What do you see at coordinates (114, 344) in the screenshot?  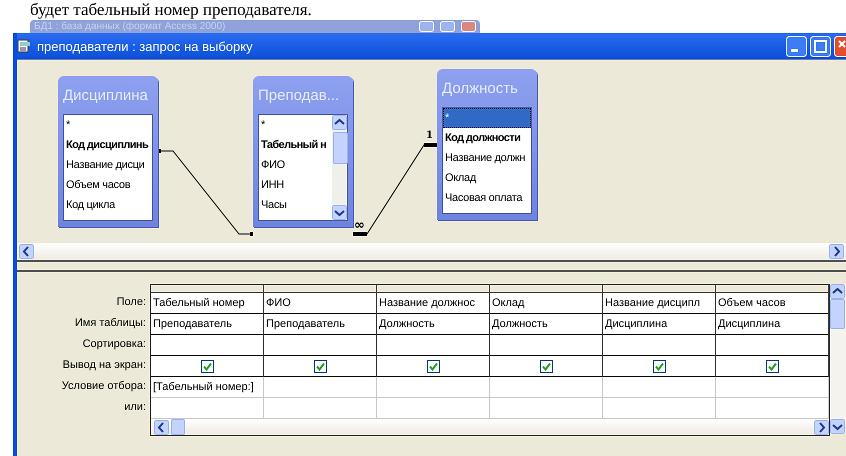 I see `row-label: Сортировка:` at bounding box center [114, 344].